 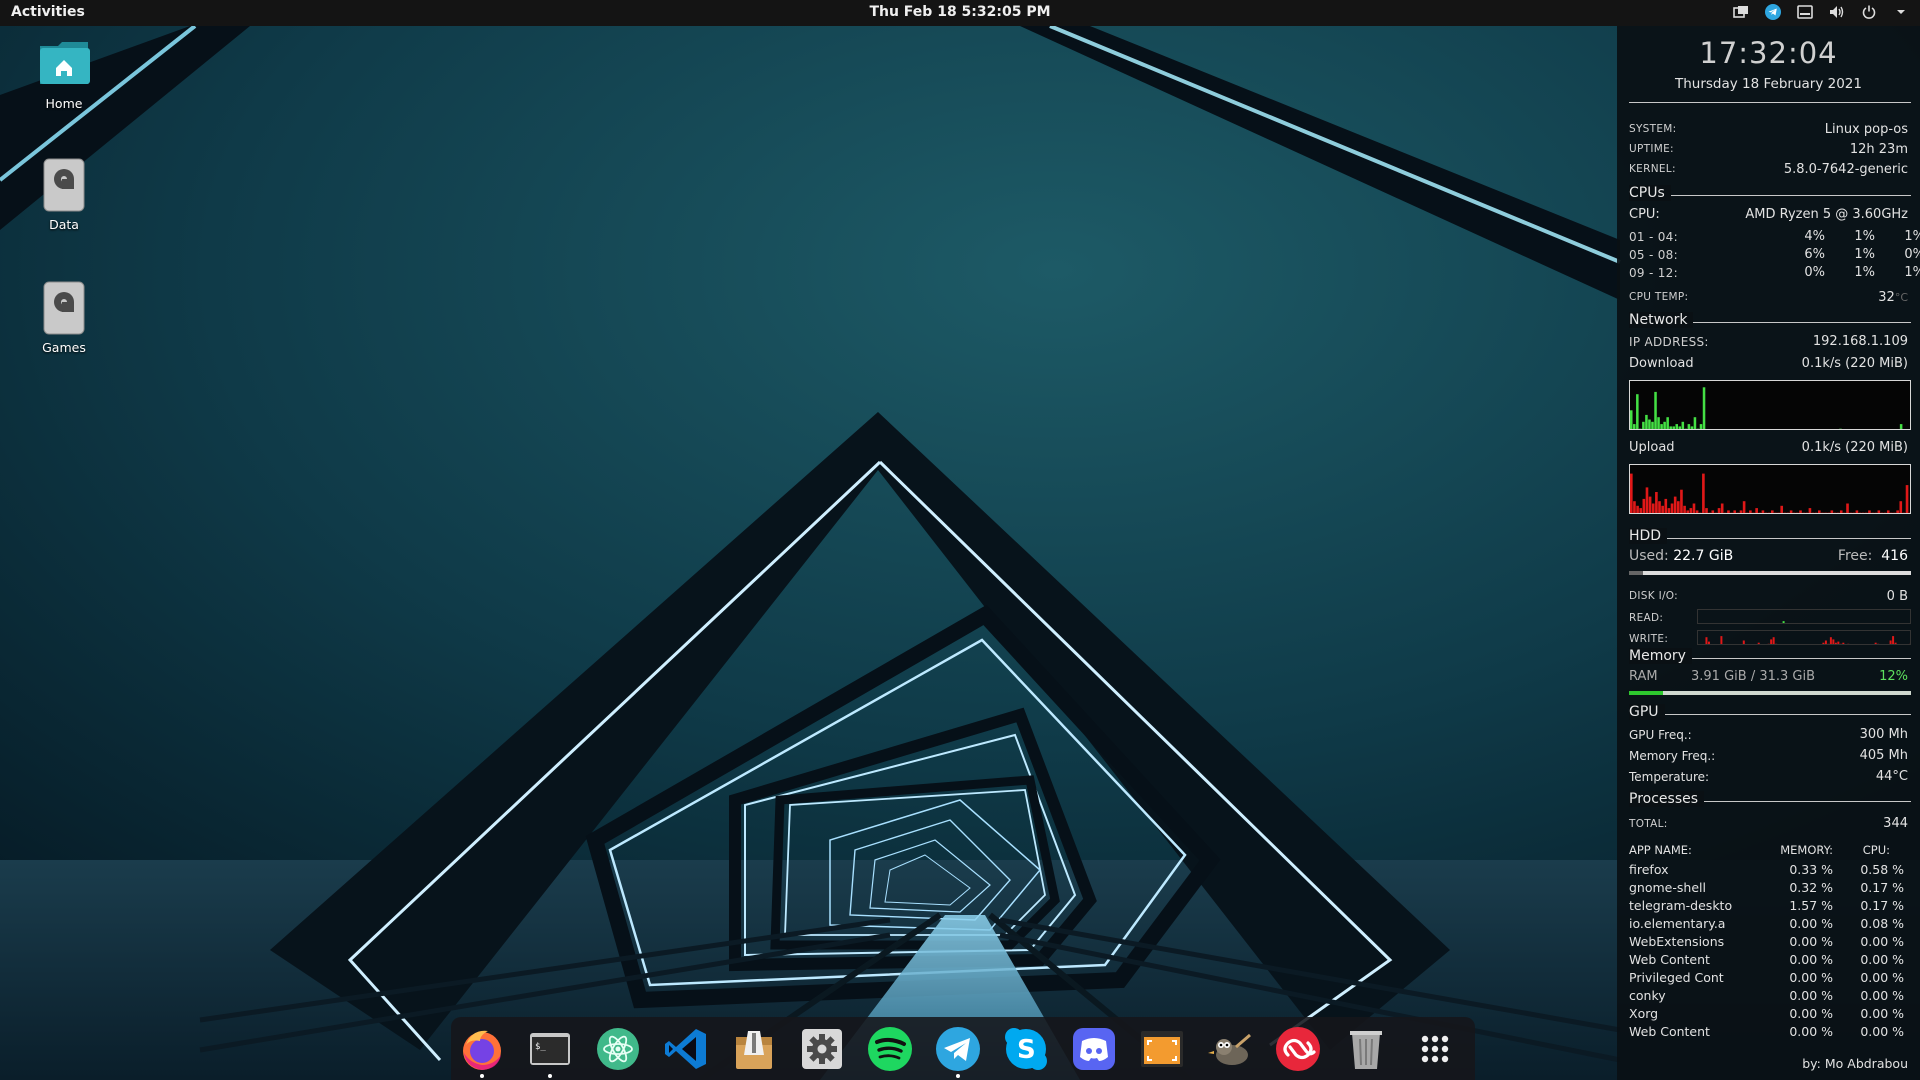 What do you see at coordinates (1644, 214) in the screenshot?
I see `cpu-label: CPU:` at bounding box center [1644, 214].